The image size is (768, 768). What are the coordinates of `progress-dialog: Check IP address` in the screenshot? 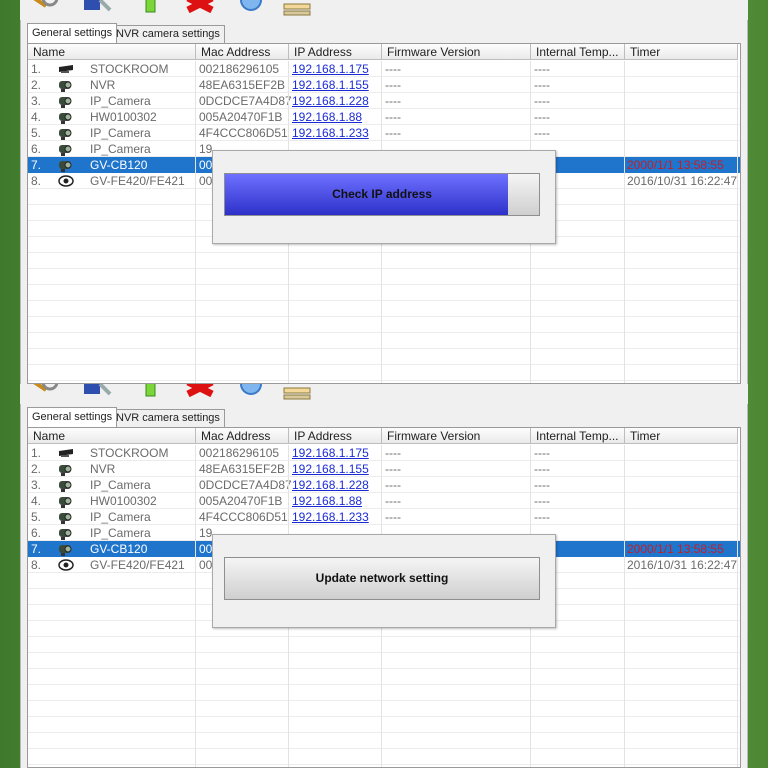 It's located at (384, 197).